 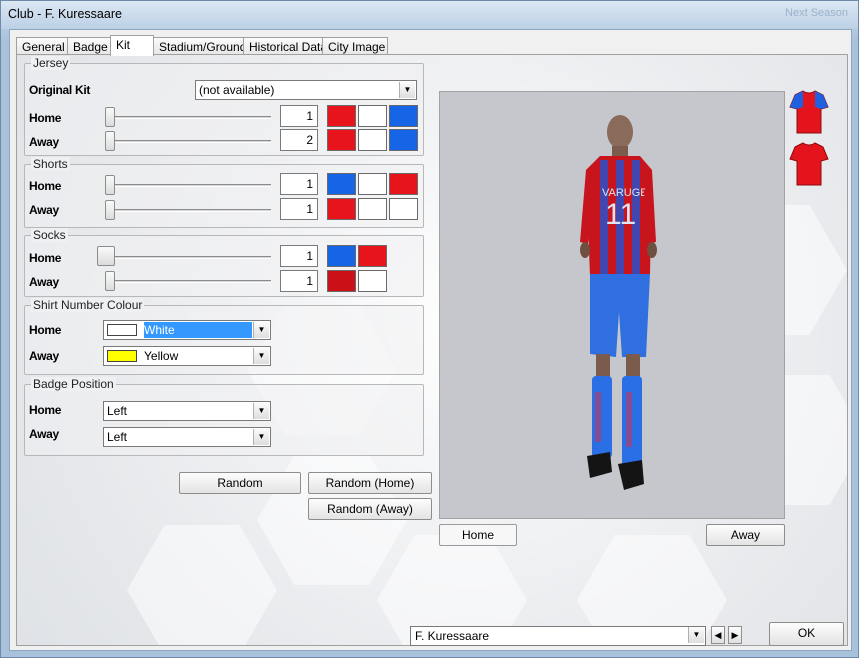 I want to click on next-club-icon: ▶, so click(x=735, y=635).